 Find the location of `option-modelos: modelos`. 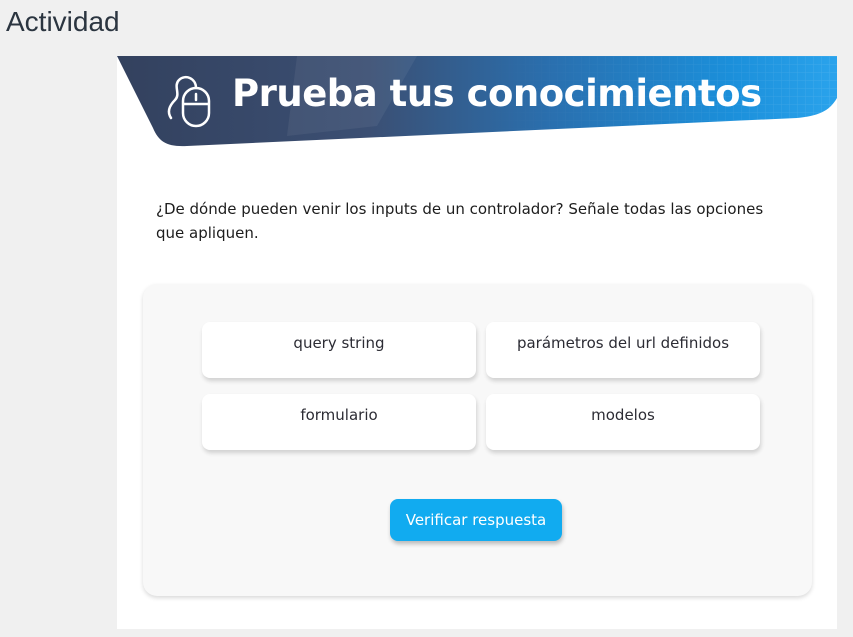

option-modelos: modelos is located at coordinates (623, 422).